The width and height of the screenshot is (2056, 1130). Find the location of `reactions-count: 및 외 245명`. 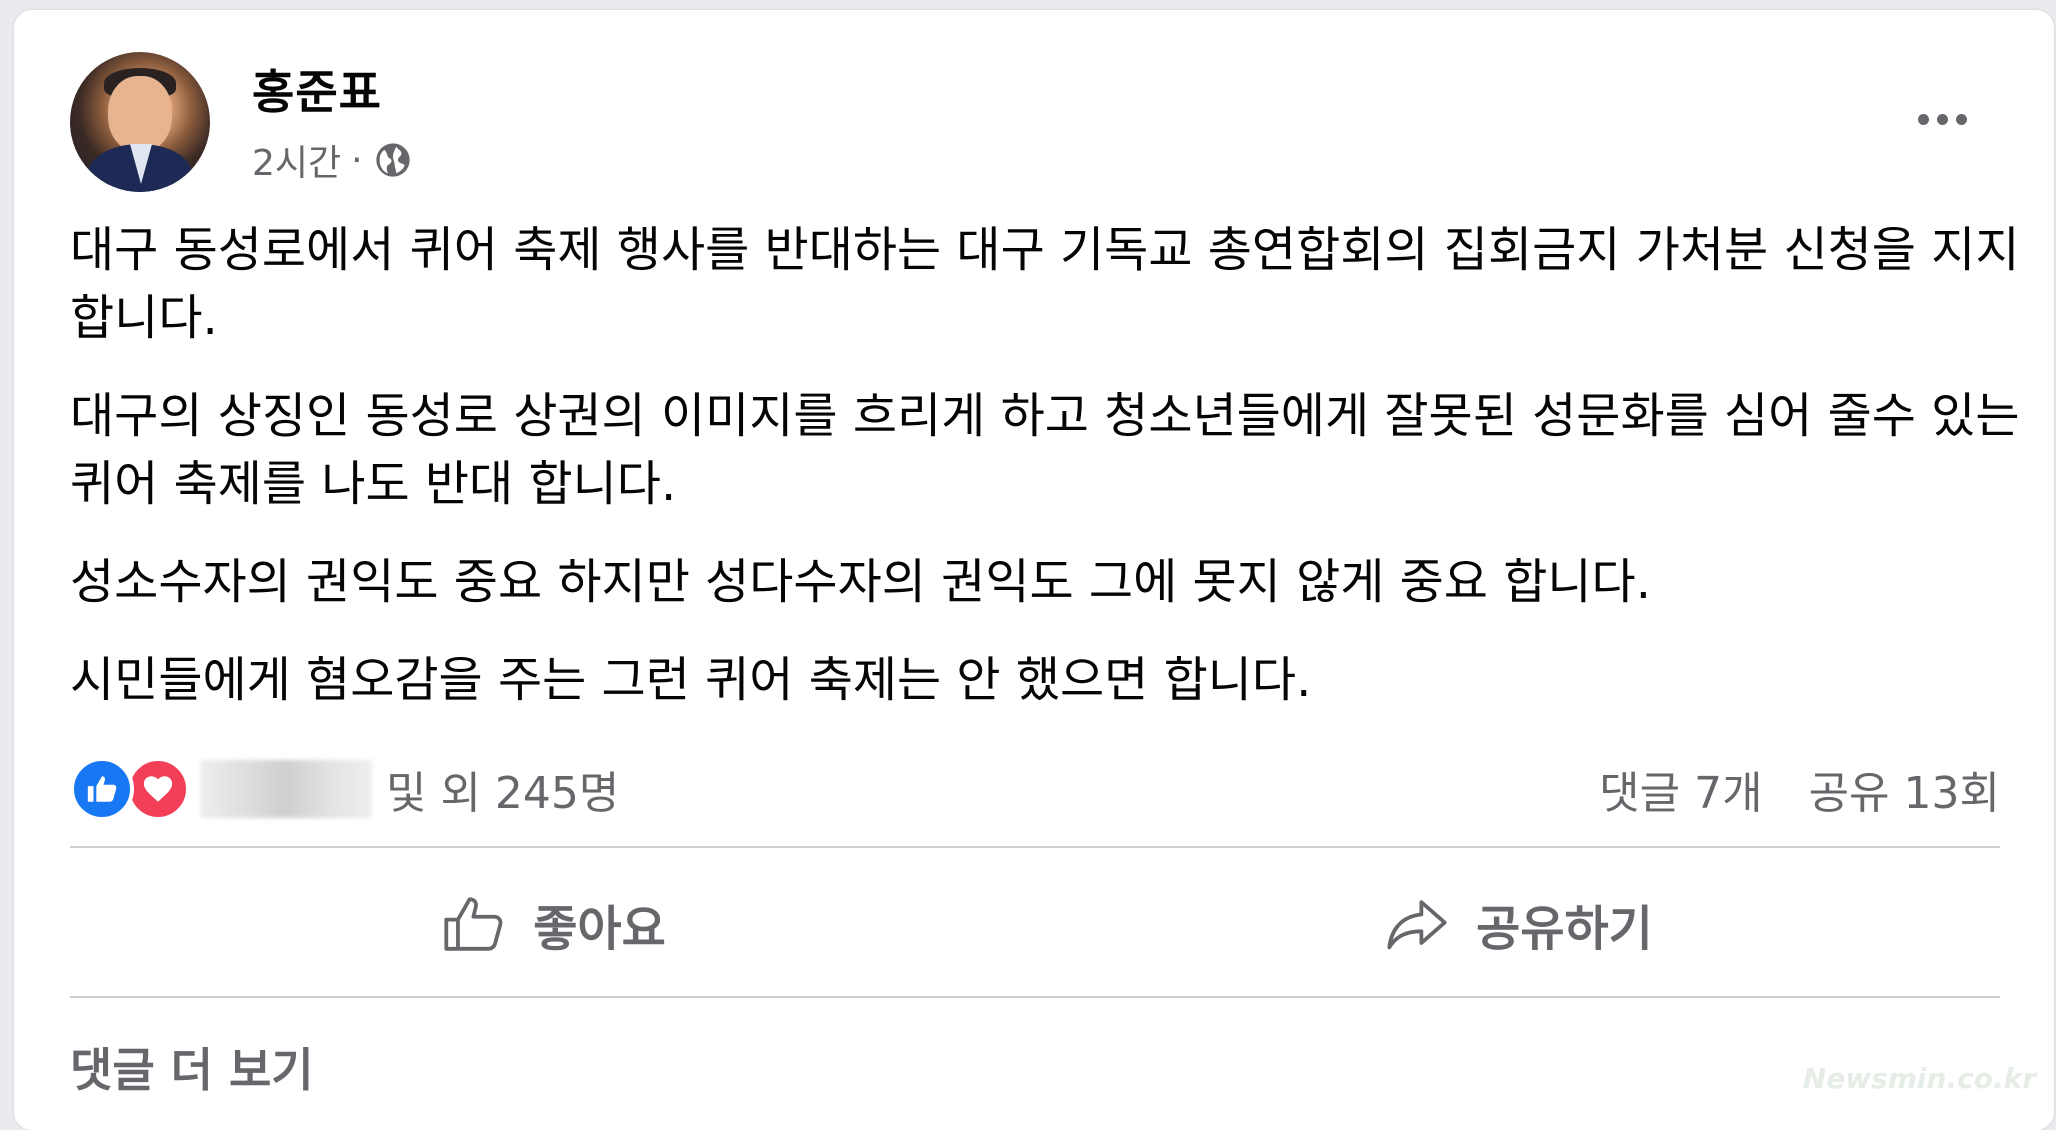

reactions-count: 및 외 245명 is located at coordinates (502, 789).